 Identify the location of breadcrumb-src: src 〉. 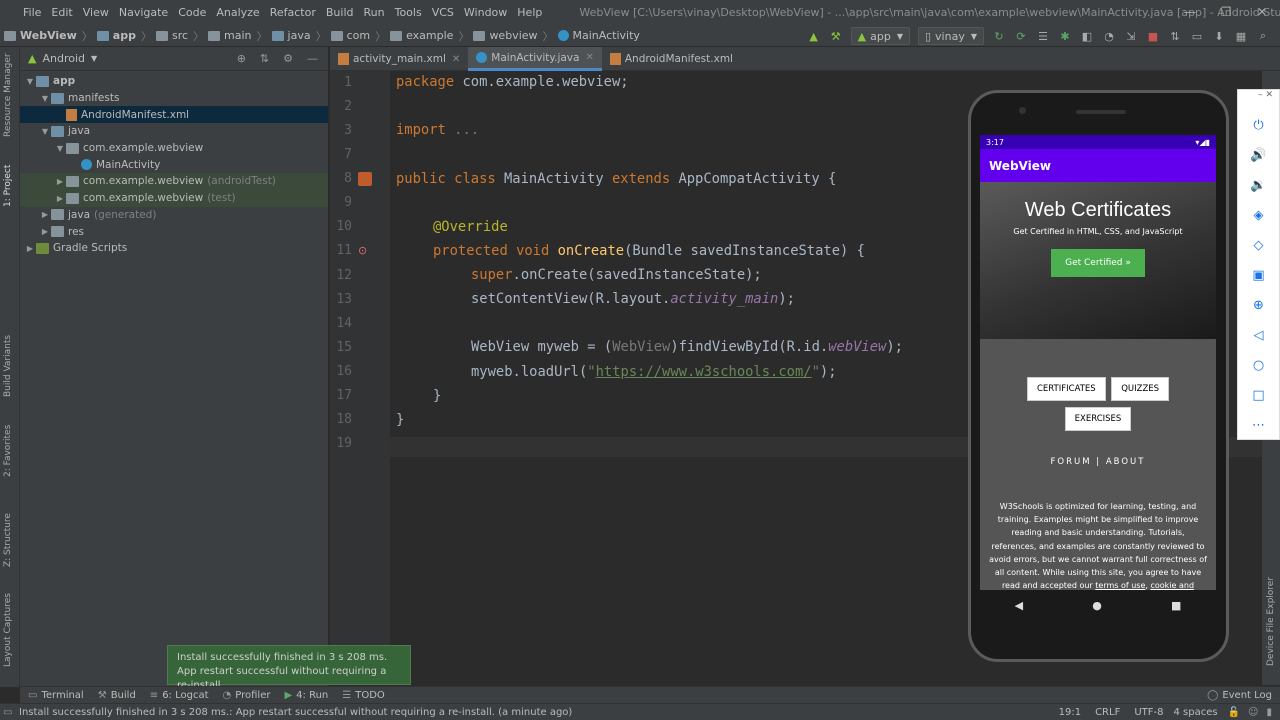
(179, 36).